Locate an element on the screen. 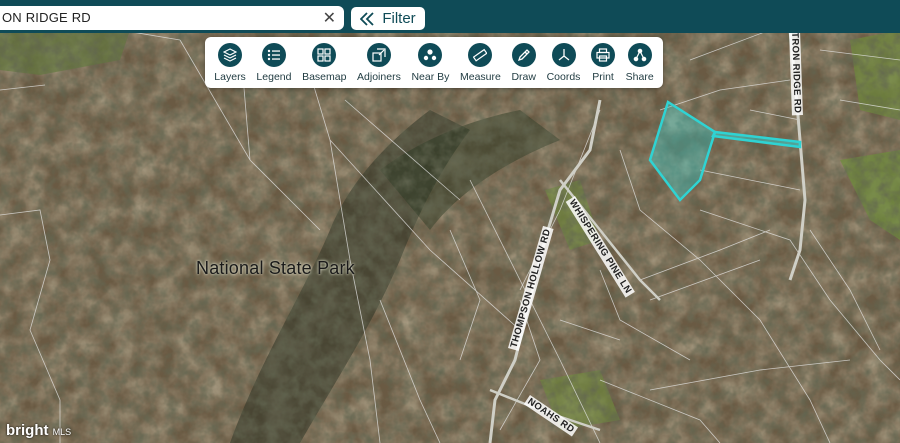 Image resolution: width=900 pixels, height=443 pixels. filter-button: Filter is located at coordinates (388, 18).